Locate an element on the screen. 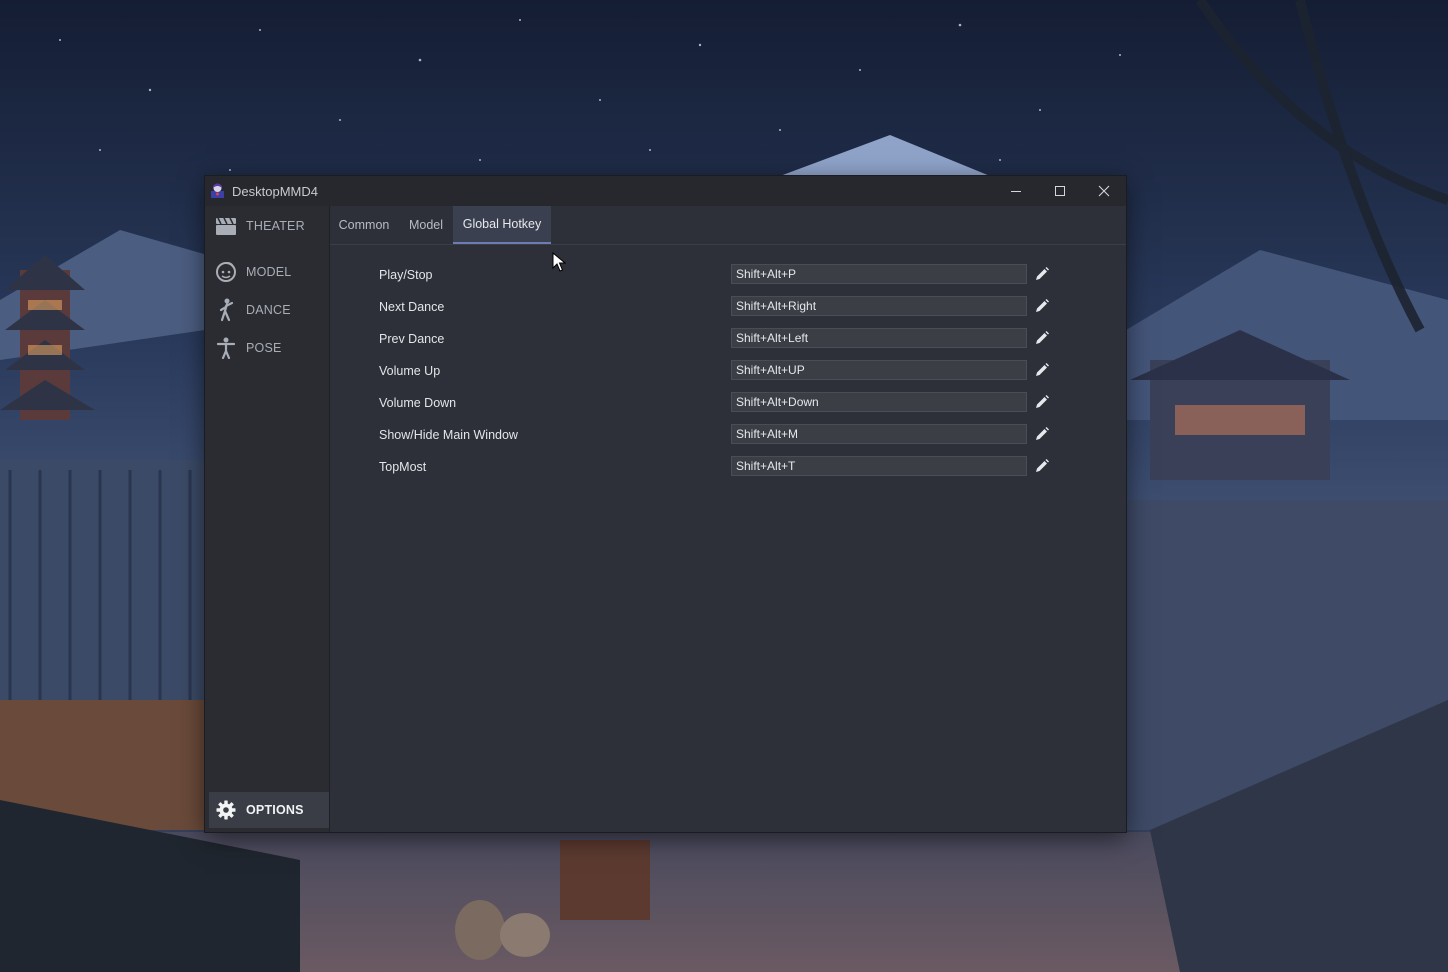  sidebar-item-model: MODEL is located at coordinates (269, 272).